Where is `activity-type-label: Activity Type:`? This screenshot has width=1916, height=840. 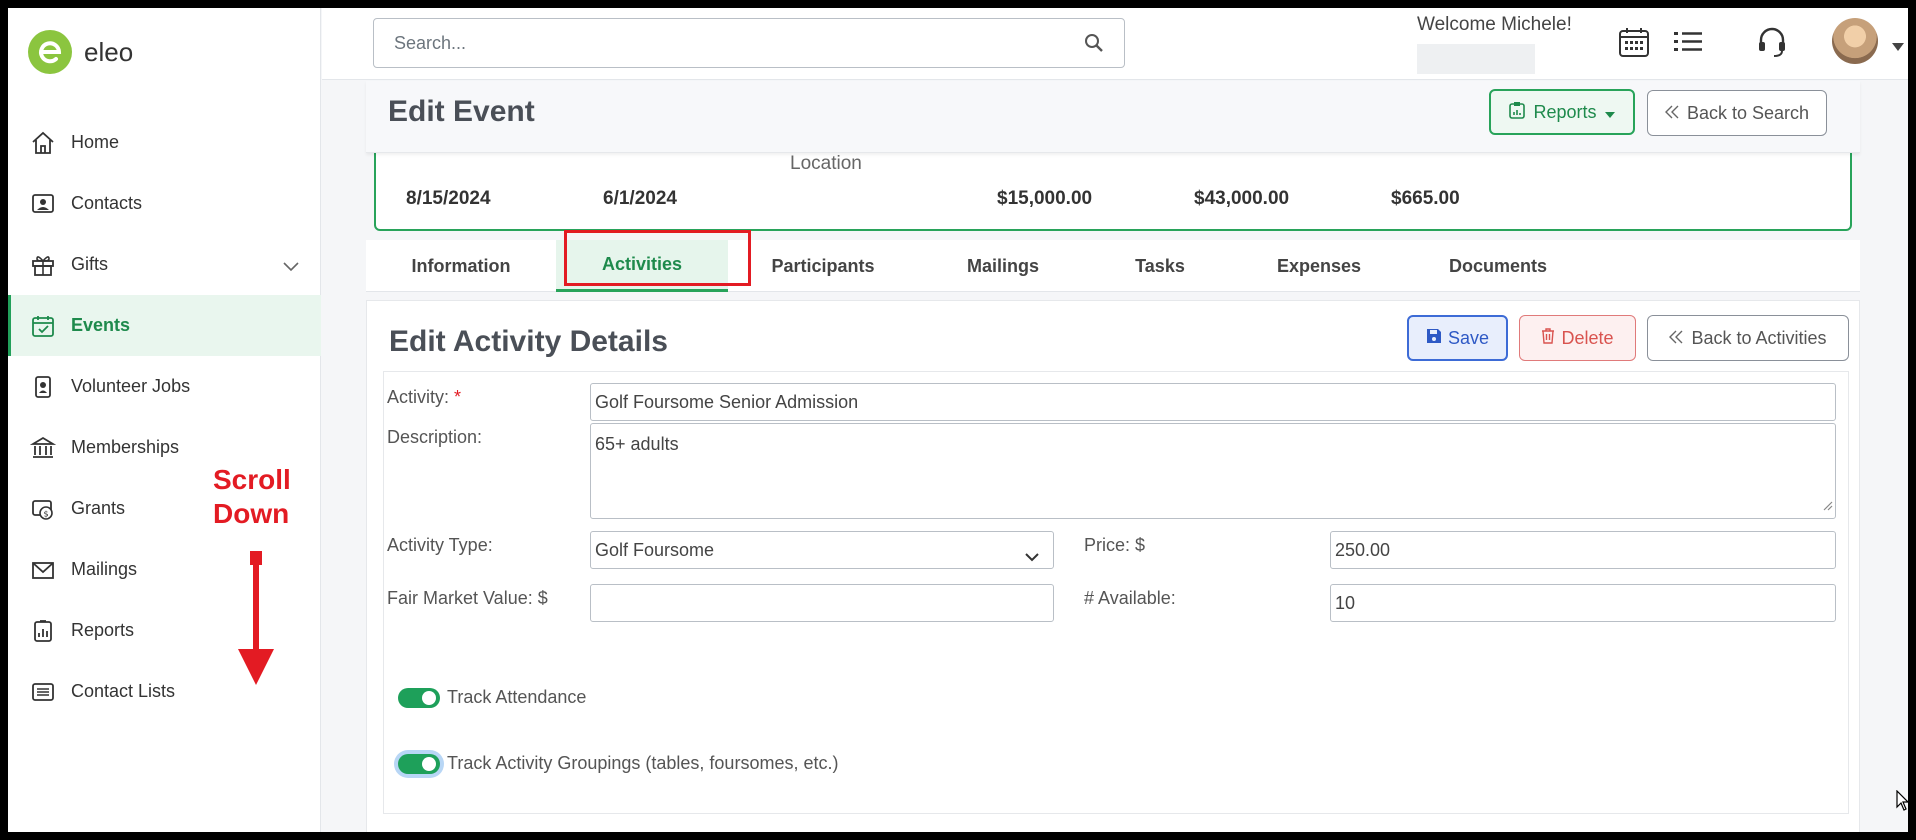
activity-type-label: Activity Type: is located at coordinates (440, 545).